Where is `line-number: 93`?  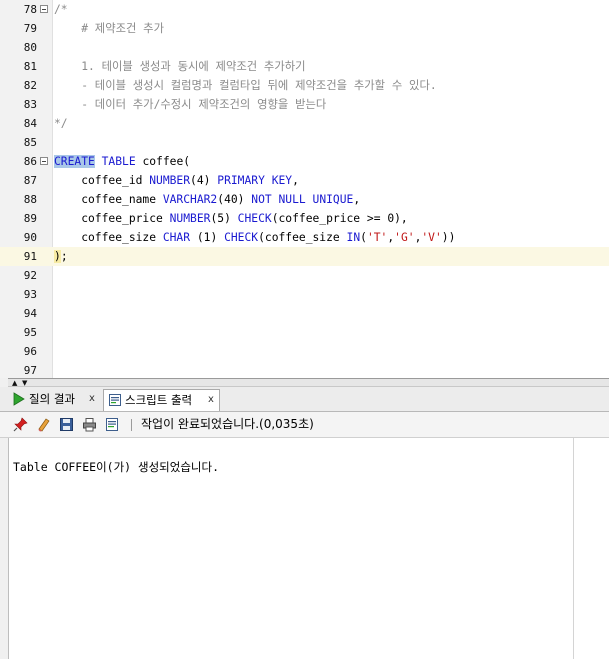
line-number: 93 is located at coordinates (30, 294).